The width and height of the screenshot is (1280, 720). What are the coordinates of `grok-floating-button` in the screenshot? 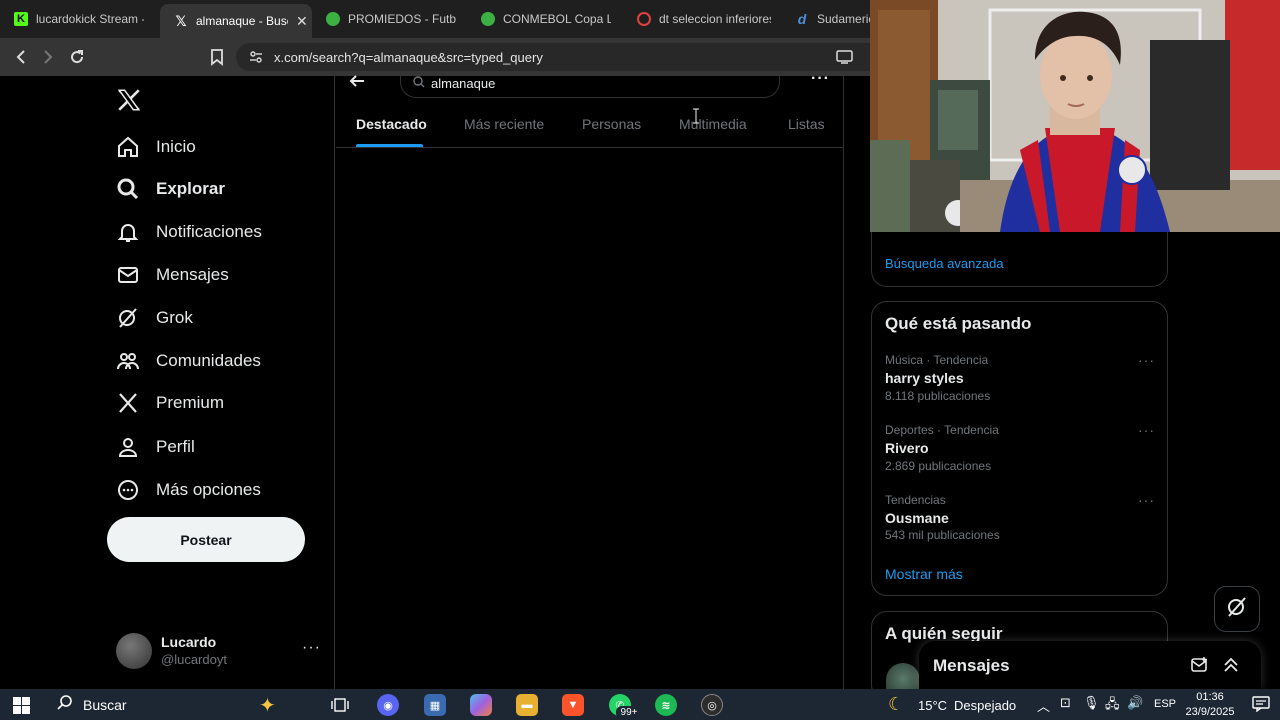 It's located at (1237, 609).